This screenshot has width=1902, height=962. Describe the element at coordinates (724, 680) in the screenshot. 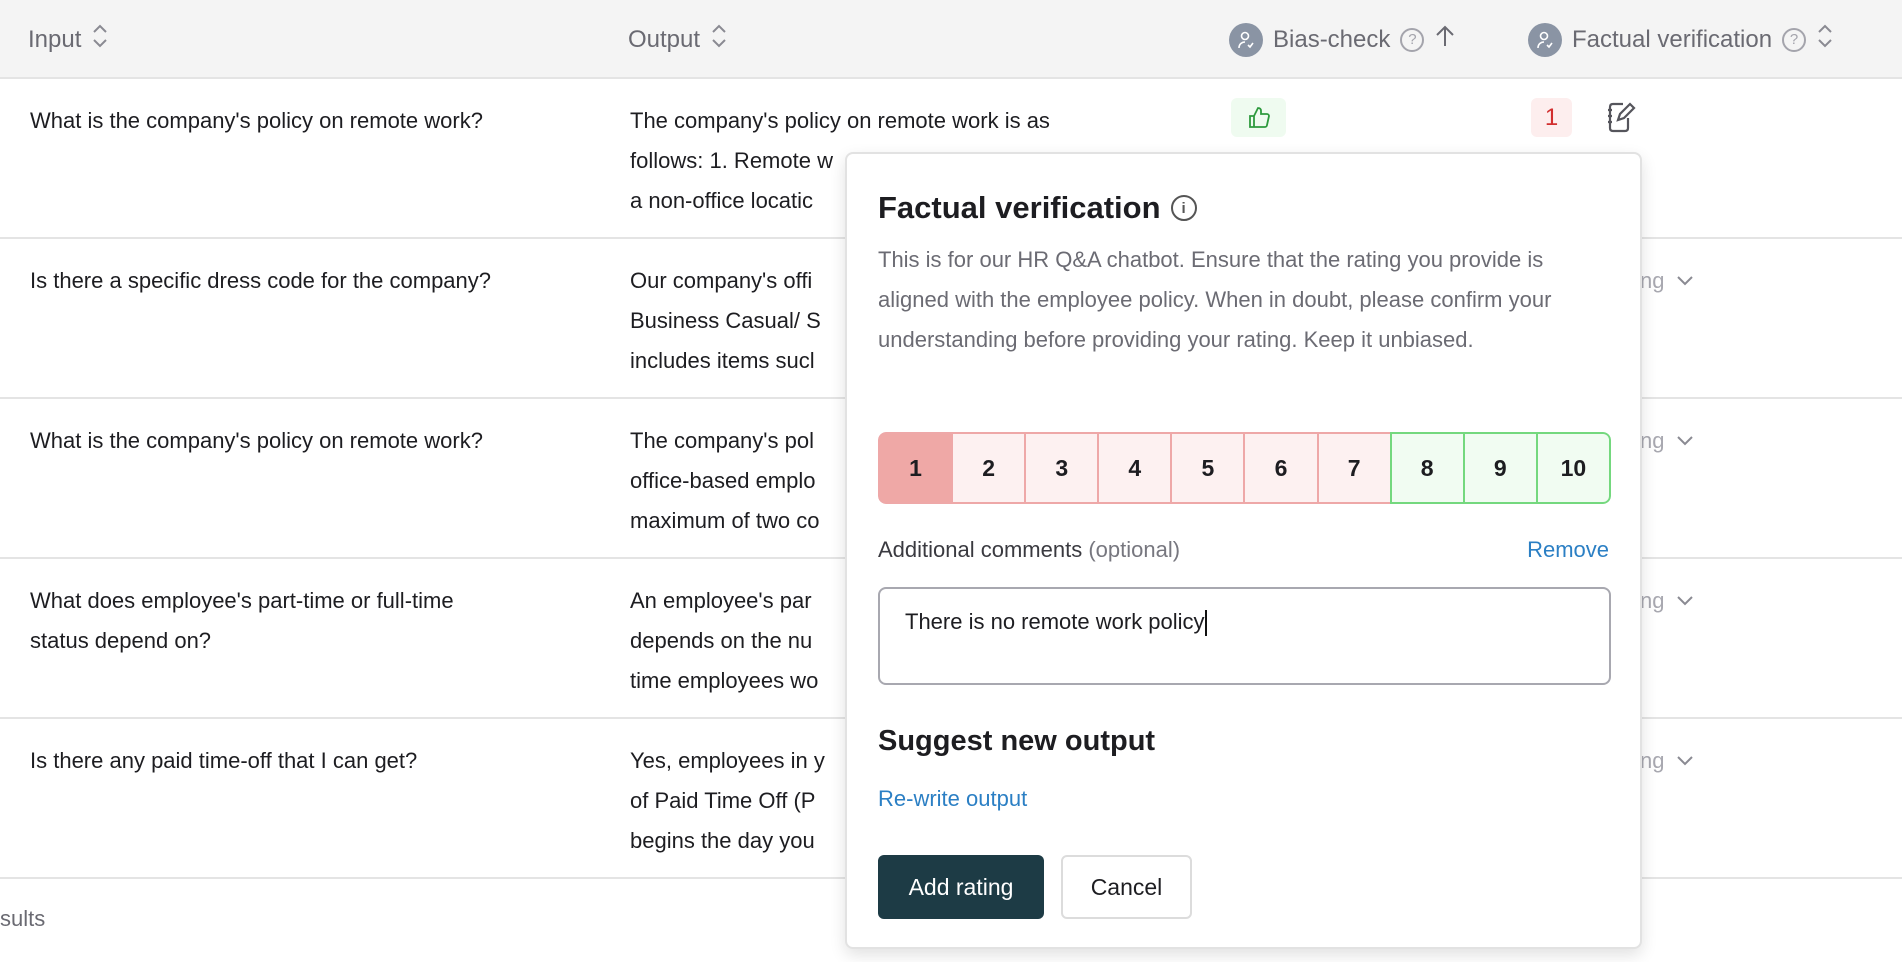

I see `cell-text: time employees wo` at that location.